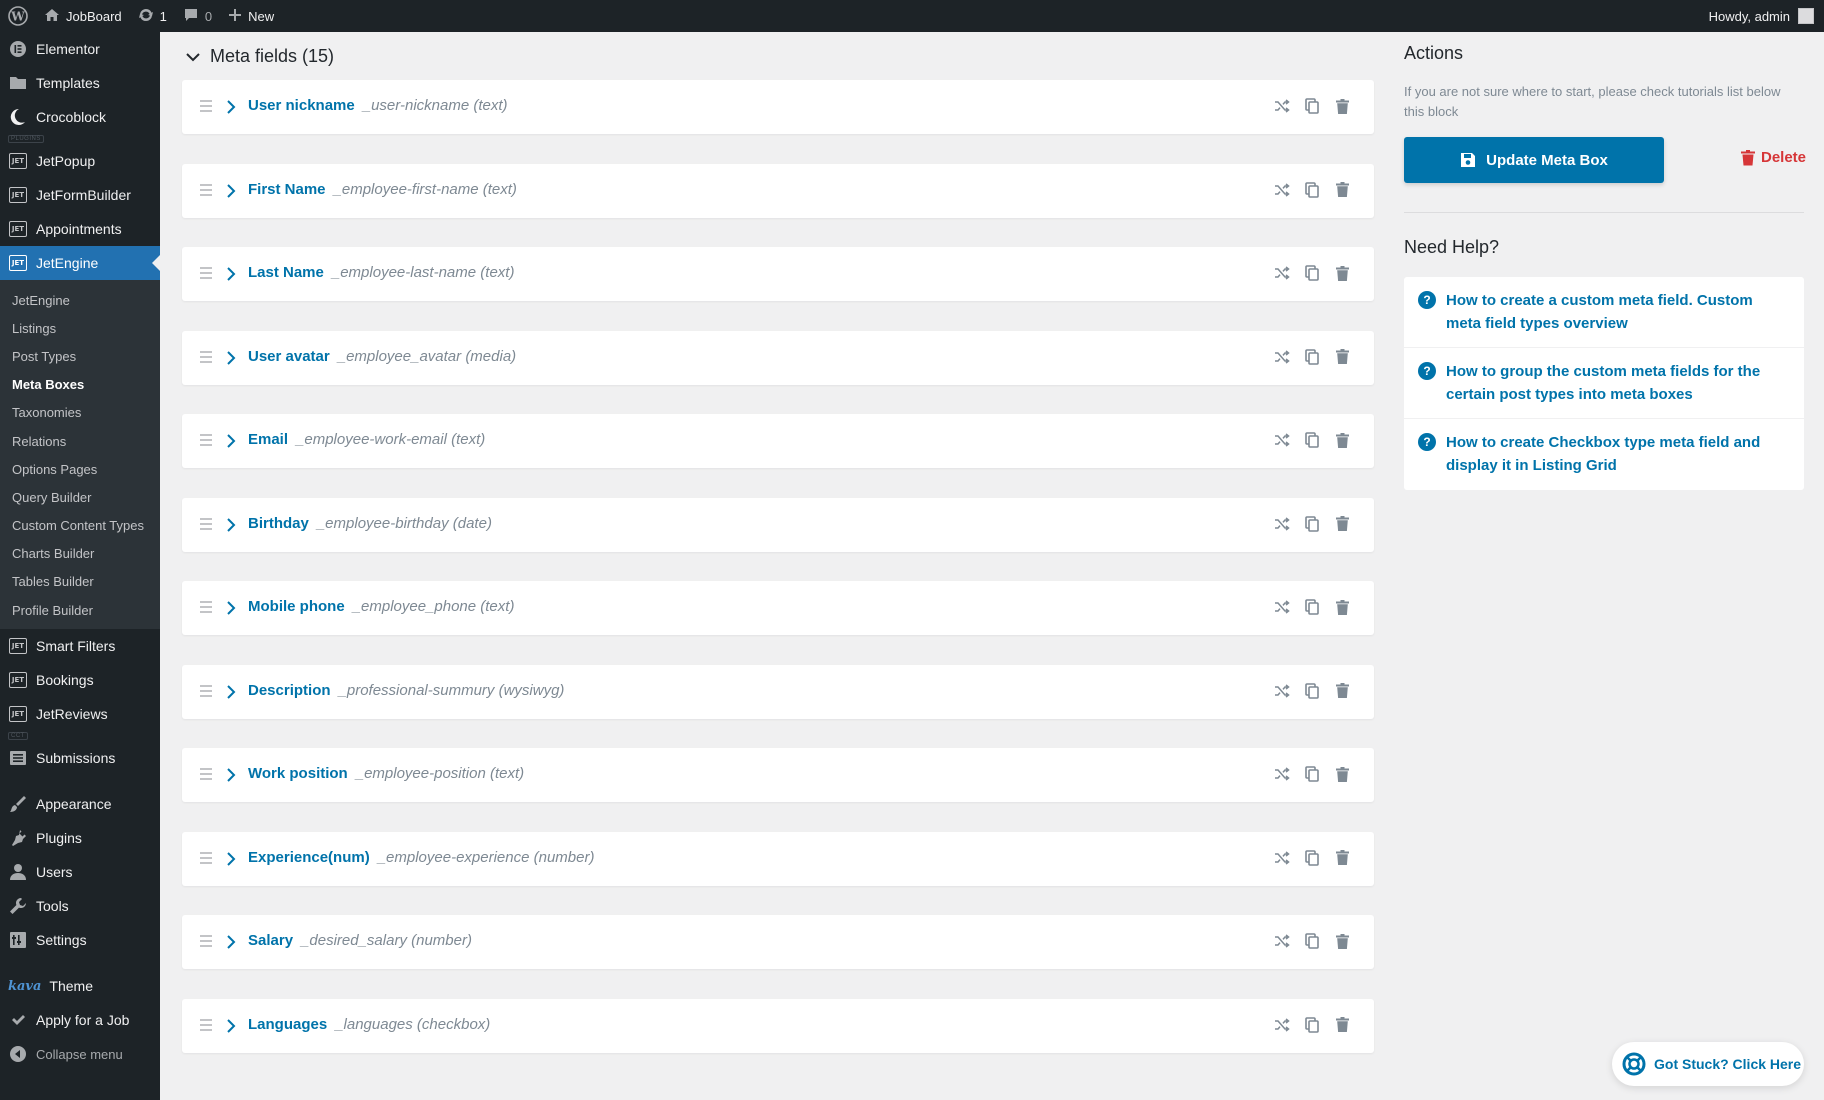  I want to click on meta-field-card: Salary _desired_salary (number), so click(778, 942).